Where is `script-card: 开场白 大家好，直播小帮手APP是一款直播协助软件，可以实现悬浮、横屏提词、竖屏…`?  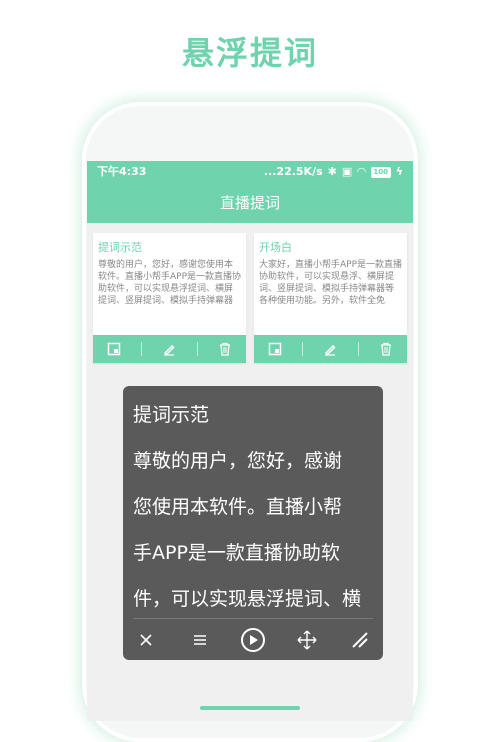 script-card: 开场白 大家好，直播小帮手APP是一款直播协助软件，可以实现悬浮、横屏提词、竖屏… is located at coordinates (330, 298).